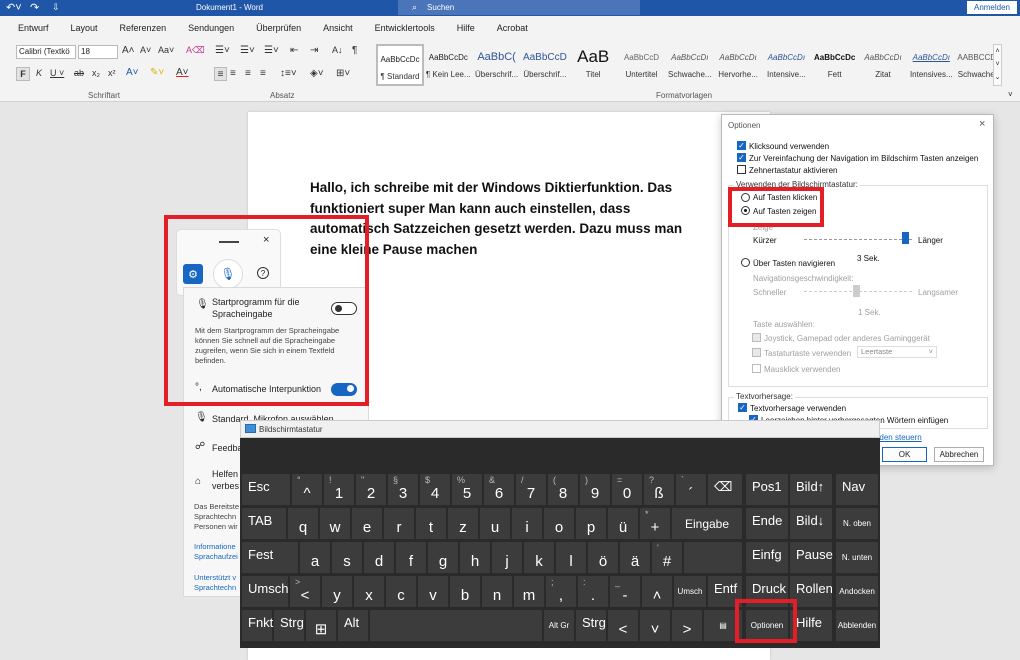  I want to click on align-left-icon: ≡, so click(220, 74).